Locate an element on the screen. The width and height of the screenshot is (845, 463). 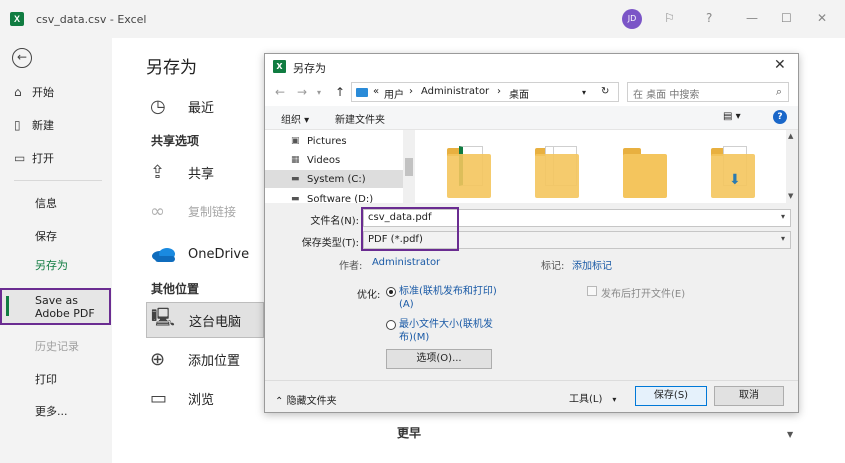
back-icon: ← is located at coordinates (280, 92).